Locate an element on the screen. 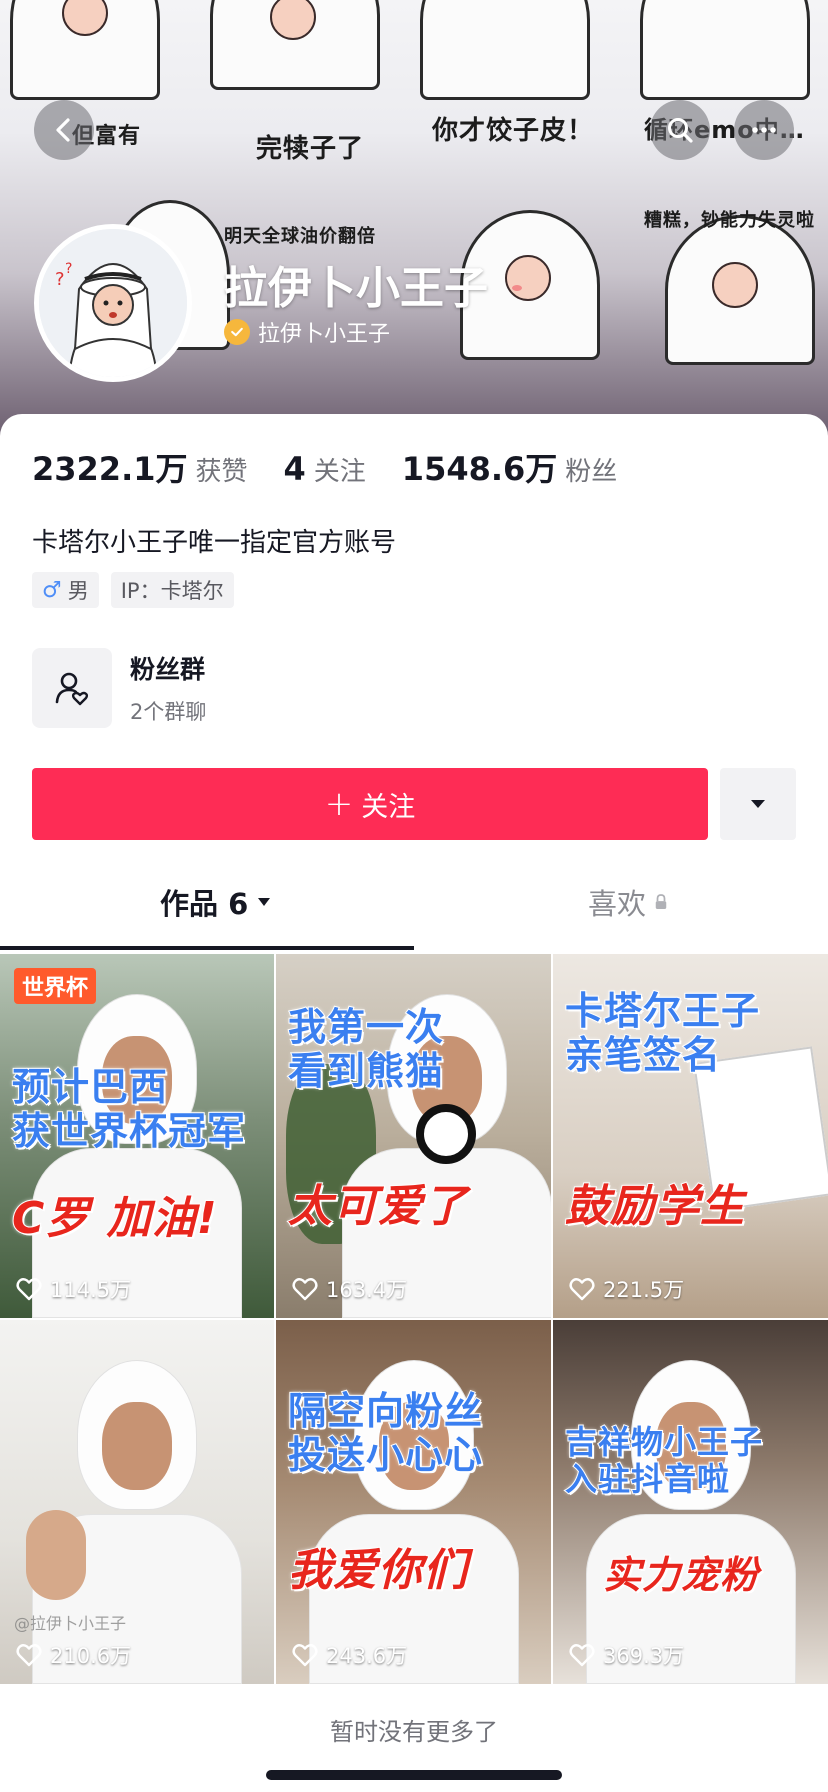 The image size is (828, 1792). video-card: 世界杯 预计巴西 获世界杯冠军 C罗 加油! 114.5万 is located at coordinates (137, 1136).